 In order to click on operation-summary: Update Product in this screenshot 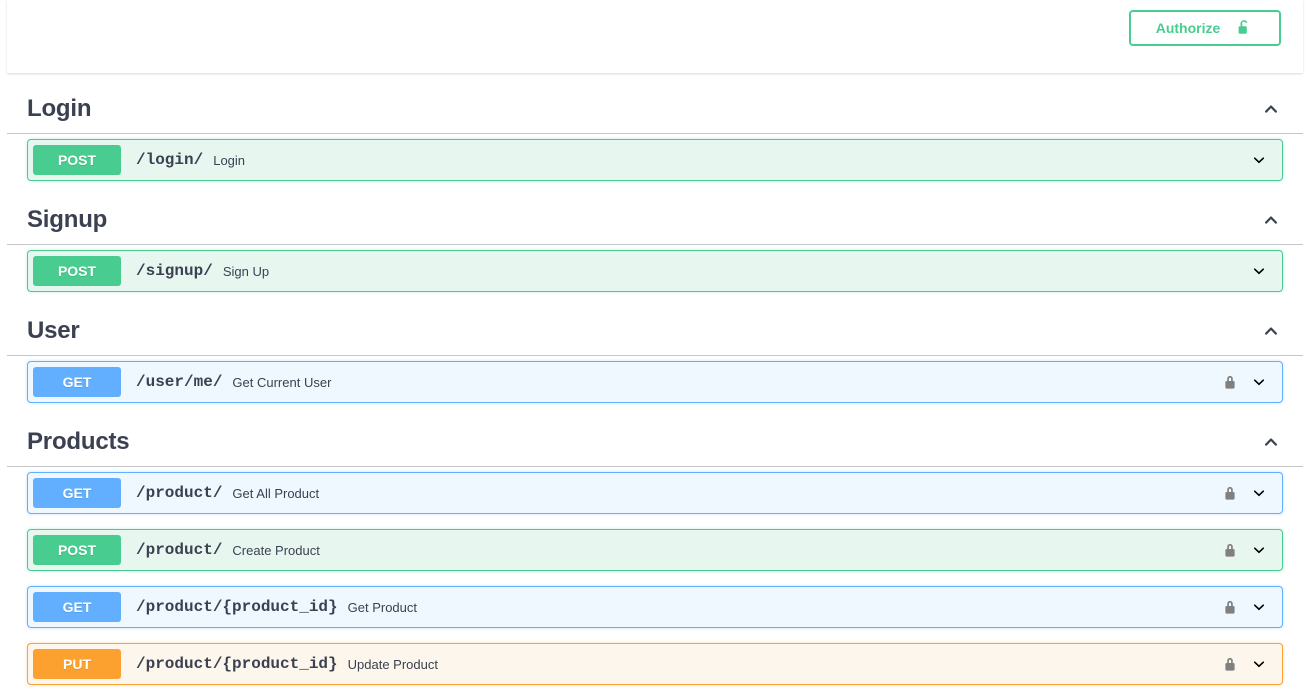, I will do `click(392, 664)`.